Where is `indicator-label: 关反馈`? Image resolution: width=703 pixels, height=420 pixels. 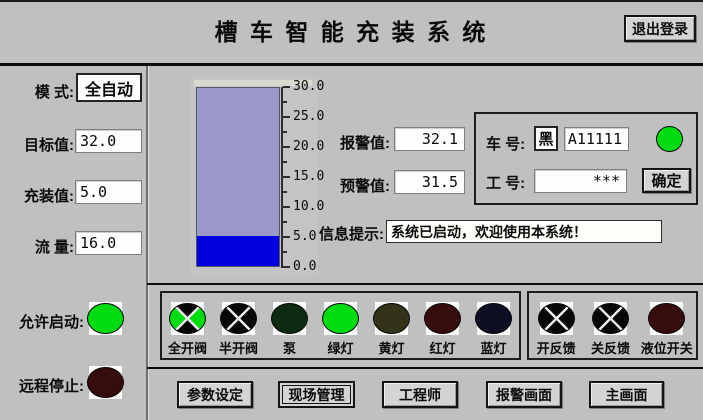 indicator-label: 关反馈 is located at coordinates (610, 348).